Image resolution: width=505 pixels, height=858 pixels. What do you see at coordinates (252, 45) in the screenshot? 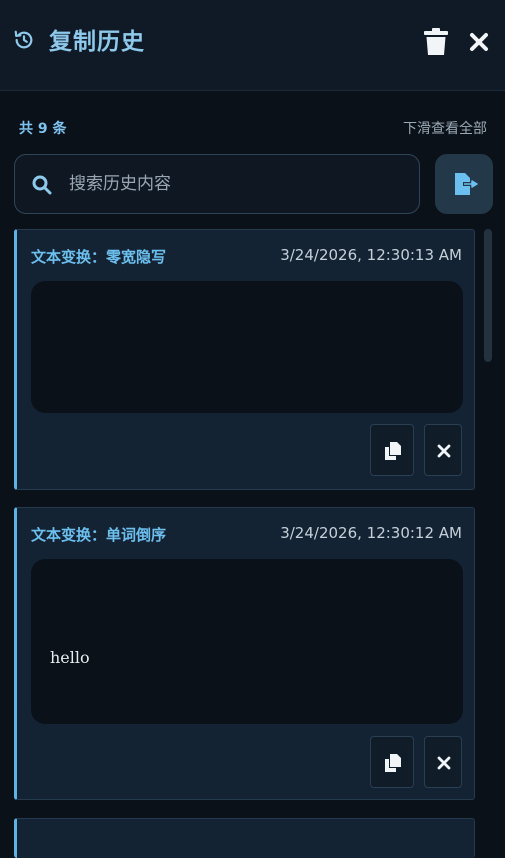
I see `header: 复制历史` at bounding box center [252, 45].